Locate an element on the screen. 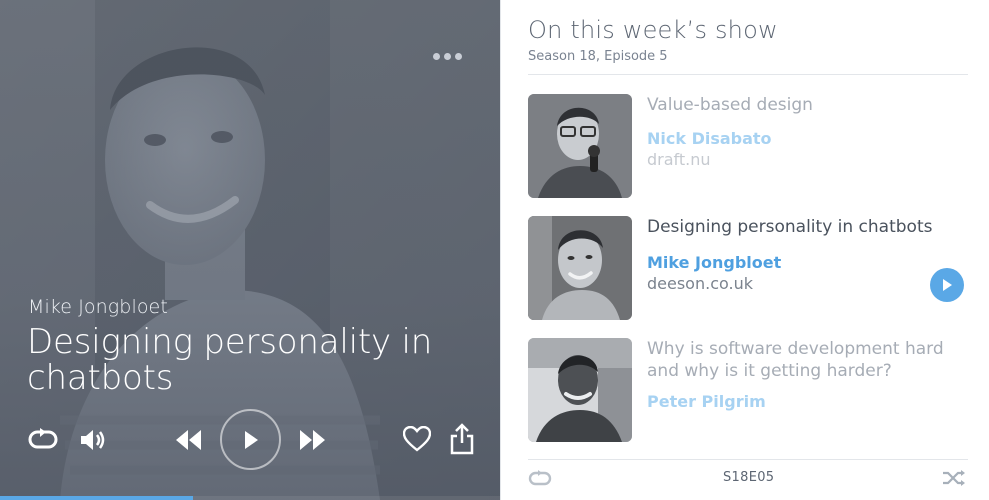 The image size is (989, 500). volume-icon is located at coordinates (93, 440).